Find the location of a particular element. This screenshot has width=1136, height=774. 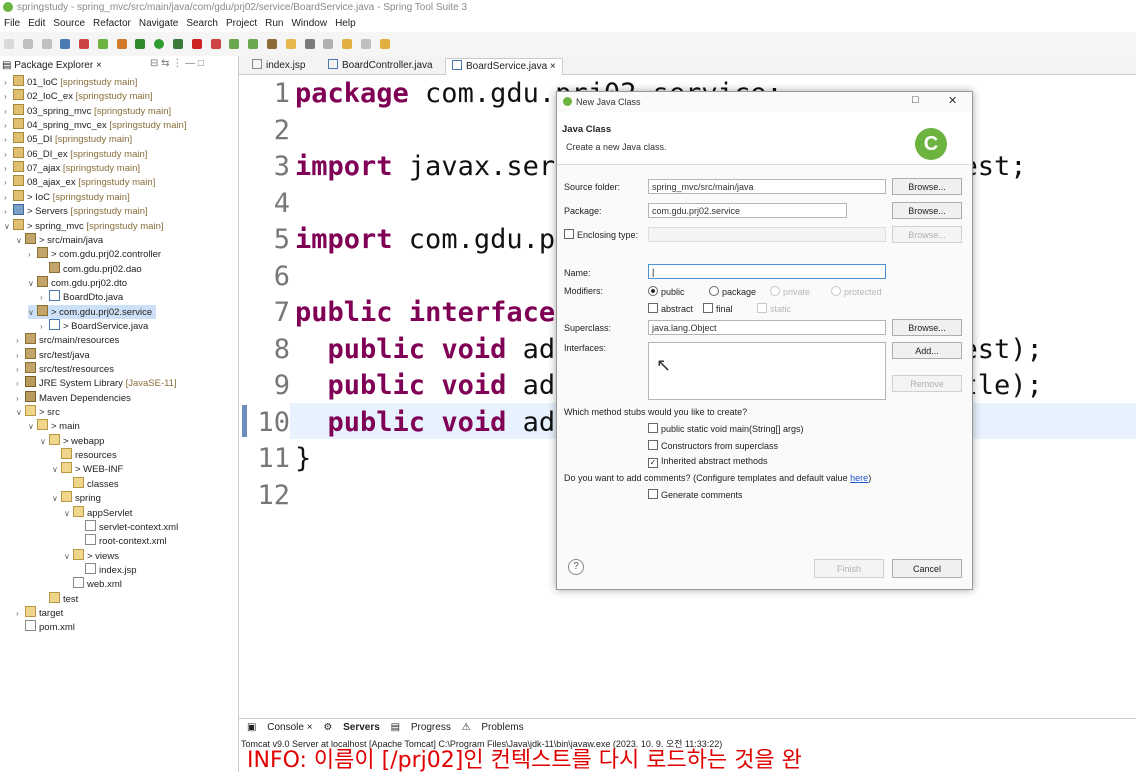

cancel-button: Cancel is located at coordinates (927, 568).